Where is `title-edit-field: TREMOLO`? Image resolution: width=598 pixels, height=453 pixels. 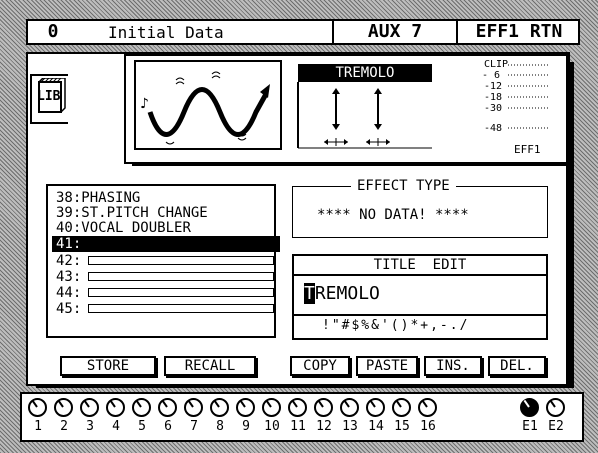 title-edit-field: TREMOLO is located at coordinates (342, 294).